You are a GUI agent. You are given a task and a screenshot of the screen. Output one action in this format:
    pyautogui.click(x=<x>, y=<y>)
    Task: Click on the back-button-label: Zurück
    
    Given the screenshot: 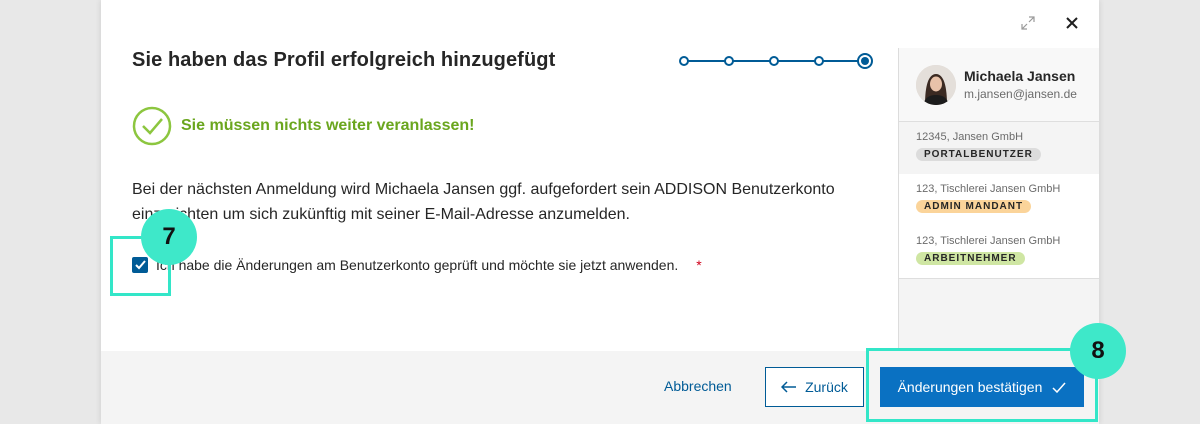 What is the action you would take?
    pyautogui.click(x=826, y=387)
    